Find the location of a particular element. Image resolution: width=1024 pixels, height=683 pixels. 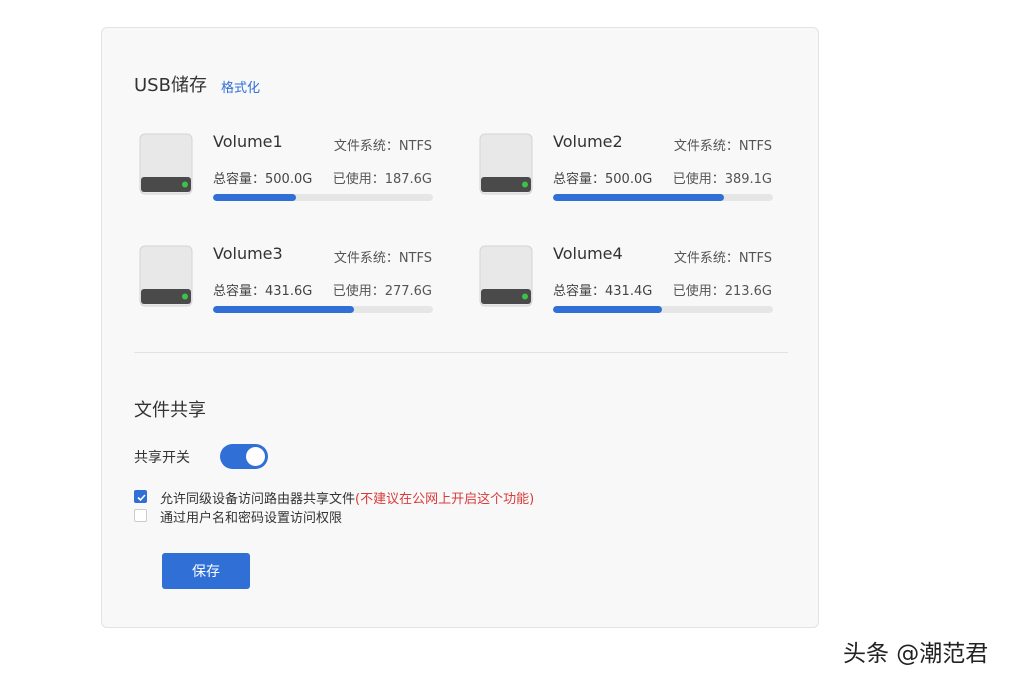

share-toggle-switch is located at coordinates (244, 456).